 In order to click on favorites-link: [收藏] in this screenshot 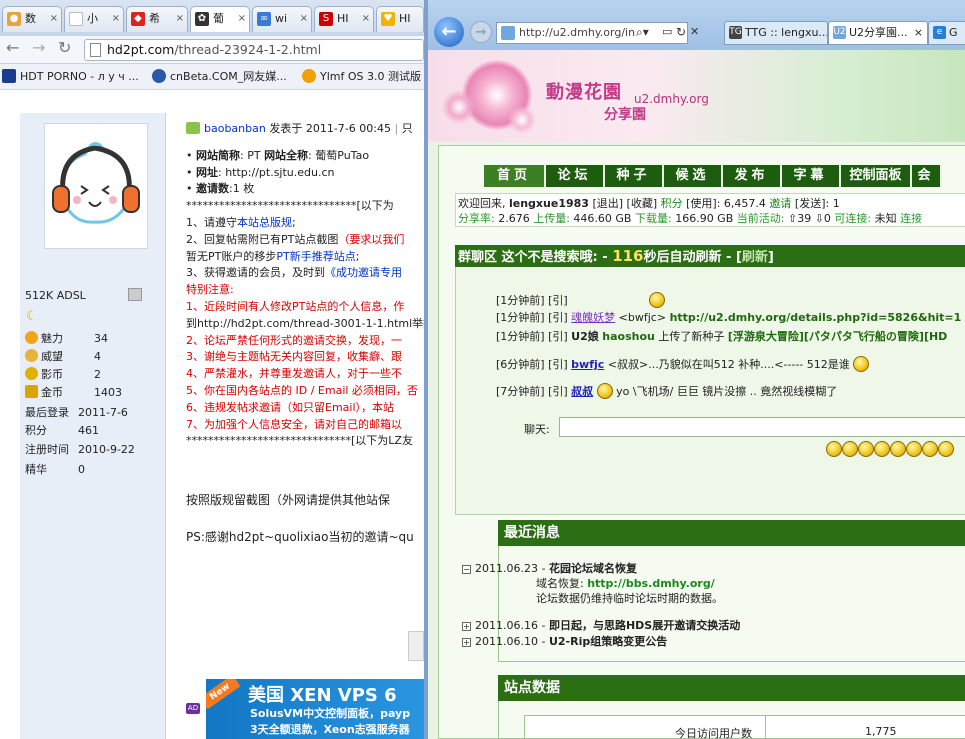, I will do `click(640, 203)`.